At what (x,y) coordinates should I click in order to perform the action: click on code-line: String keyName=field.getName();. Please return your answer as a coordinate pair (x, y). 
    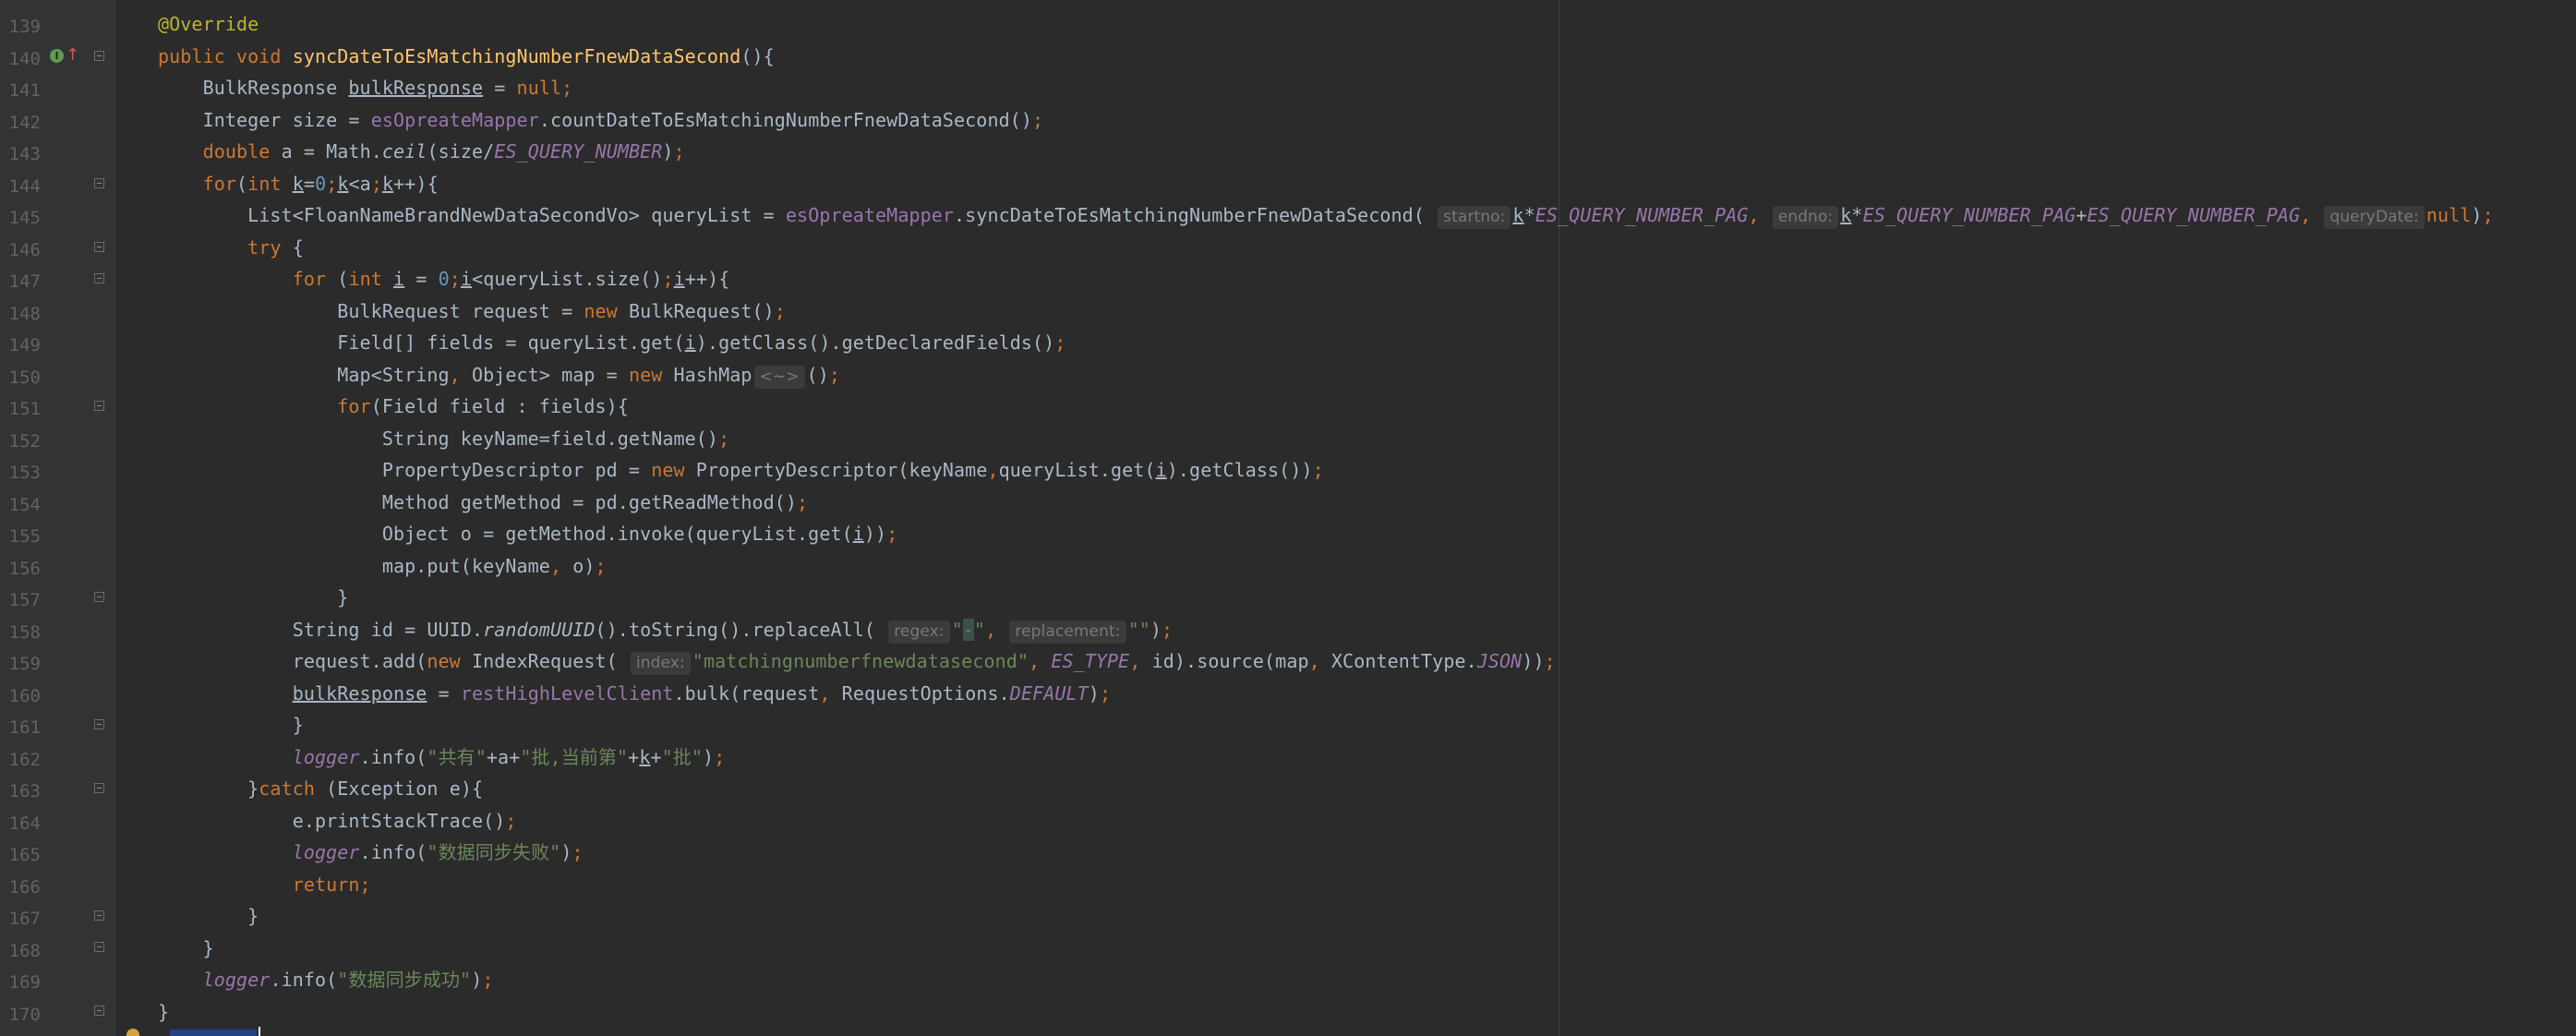
    Looking at the image, I should click on (444, 438).